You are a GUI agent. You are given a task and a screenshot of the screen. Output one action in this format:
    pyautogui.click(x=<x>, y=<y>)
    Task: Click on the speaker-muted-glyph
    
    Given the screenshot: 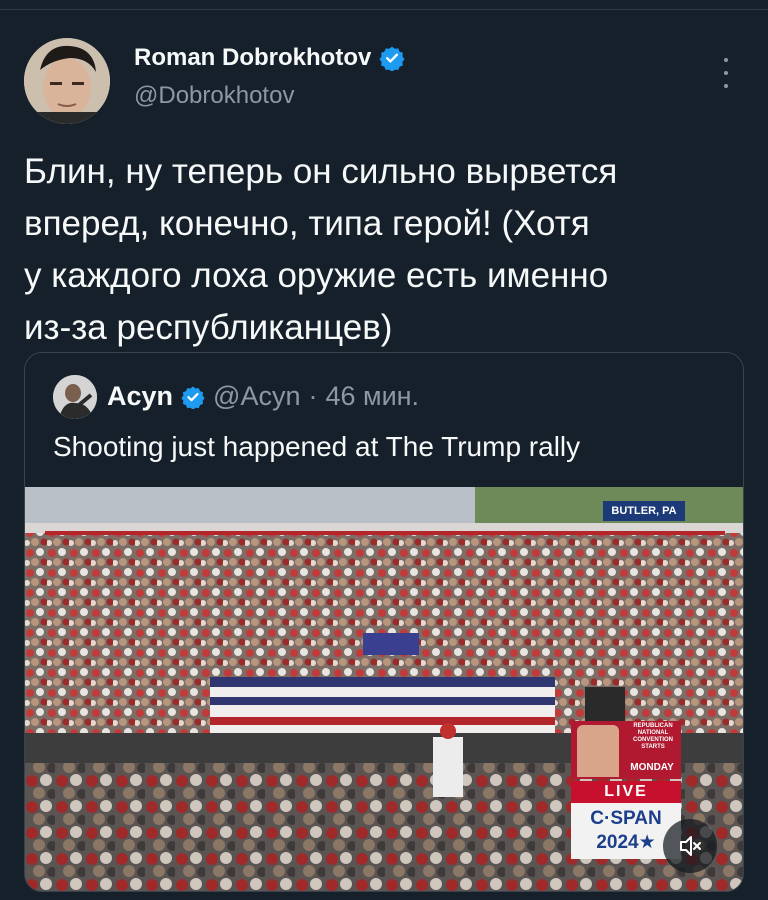 What is the action you would take?
    pyautogui.click(x=690, y=846)
    